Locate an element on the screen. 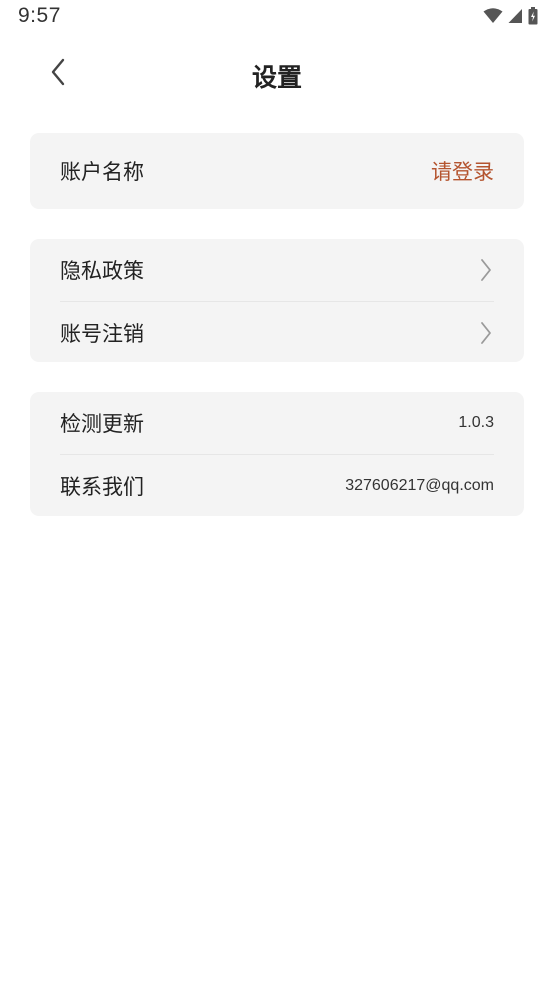 This screenshot has width=554, height=984. status-bar: 9:57 is located at coordinates (277, 17).